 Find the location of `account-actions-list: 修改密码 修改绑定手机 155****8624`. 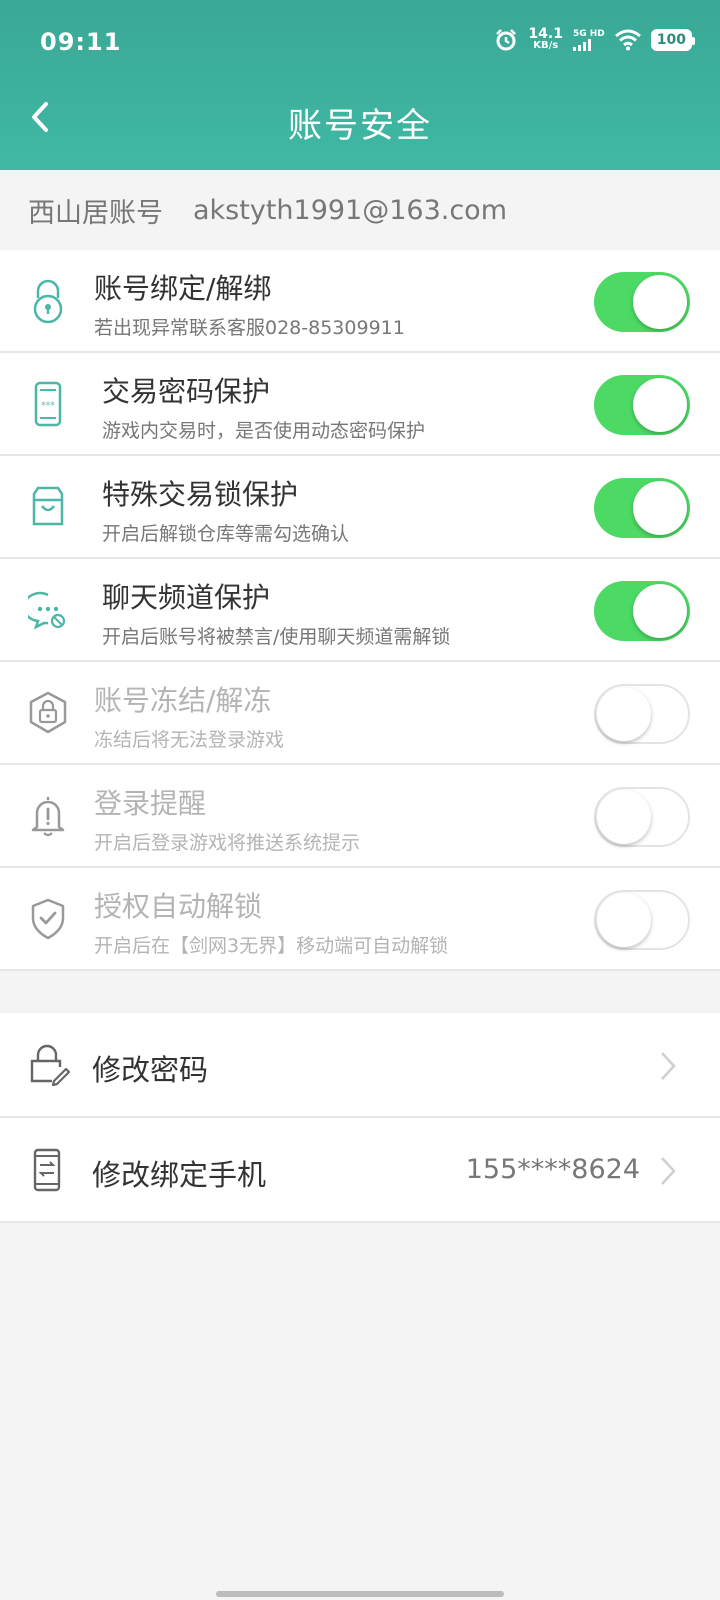

account-actions-list: 修改密码 修改绑定手机 155****8624 is located at coordinates (360, 1118).